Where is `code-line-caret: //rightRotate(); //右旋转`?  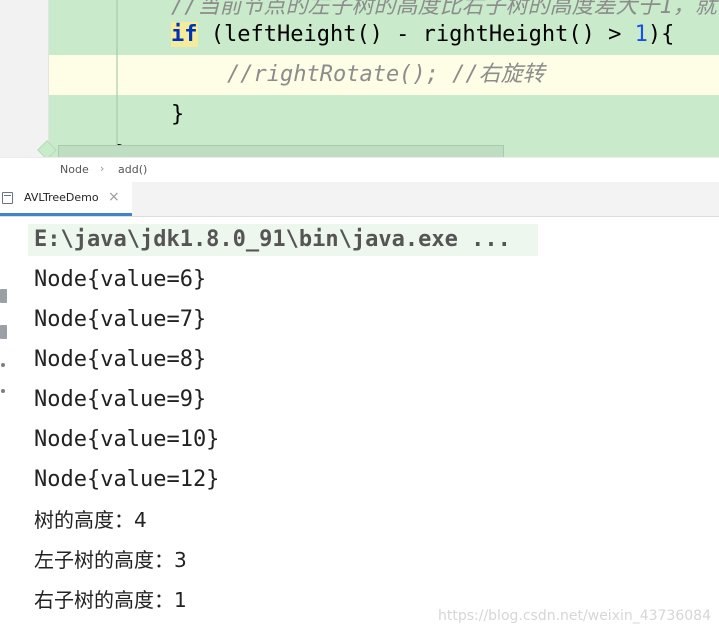
code-line-caret: //rightRotate(); //右旋转 is located at coordinates (384, 75).